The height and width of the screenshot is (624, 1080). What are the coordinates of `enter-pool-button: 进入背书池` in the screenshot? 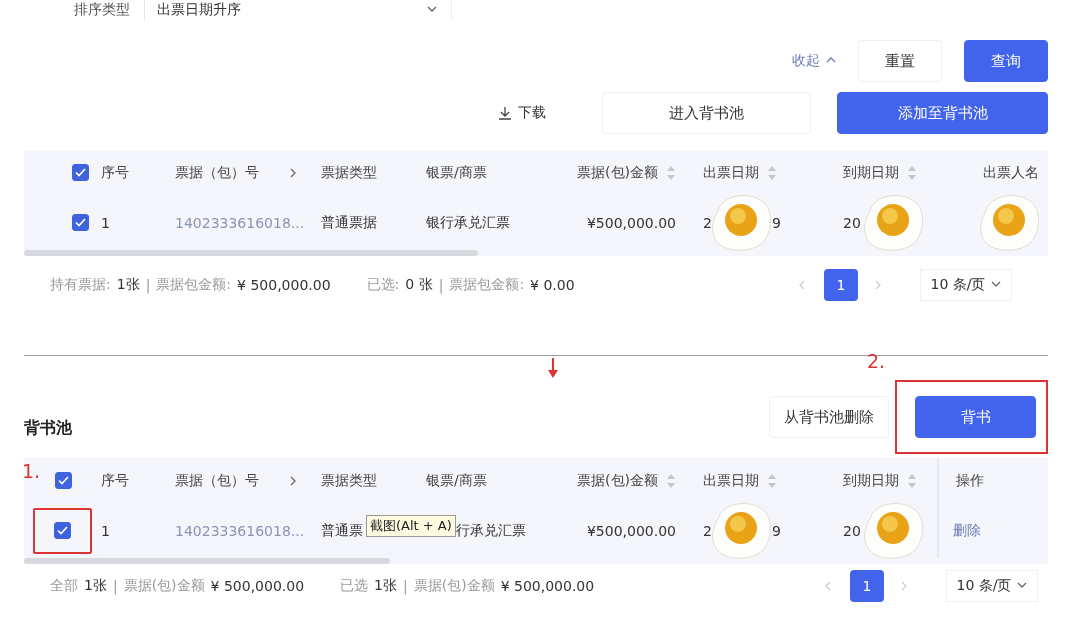 It's located at (706, 113).